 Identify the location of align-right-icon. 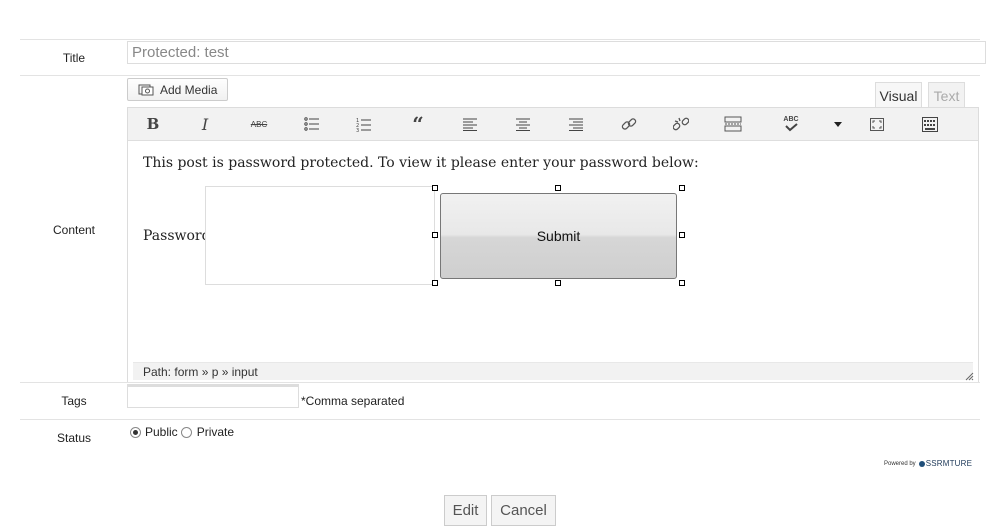
(576, 124).